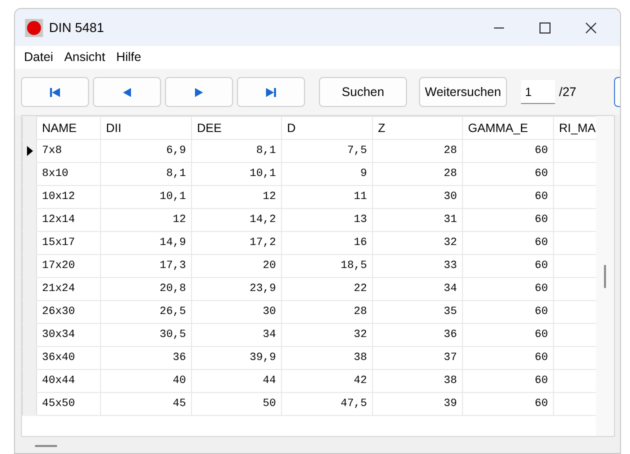 This screenshot has width=630, height=454. What do you see at coordinates (327, 243) in the screenshot?
I see `table-cell: 16` at bounding box center [327, 243].